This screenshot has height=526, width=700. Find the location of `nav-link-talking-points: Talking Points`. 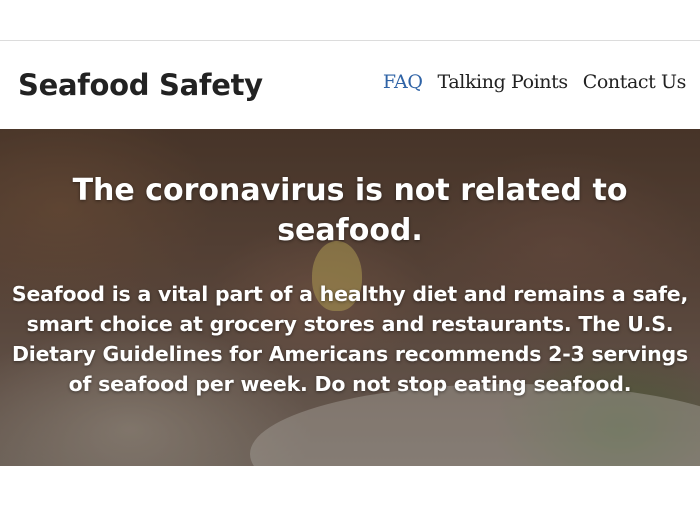

nav-link-talking-points: Talking Points is located at coordinates (503, 82).